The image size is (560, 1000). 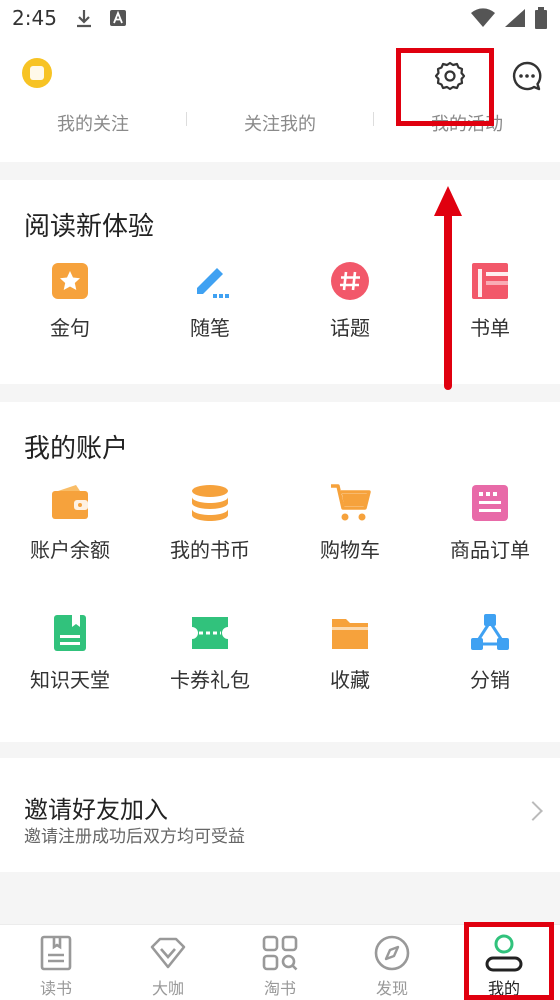 I want to click on reading-grid: 金句 随笔 话题 书单, so click(x=280, y=310).